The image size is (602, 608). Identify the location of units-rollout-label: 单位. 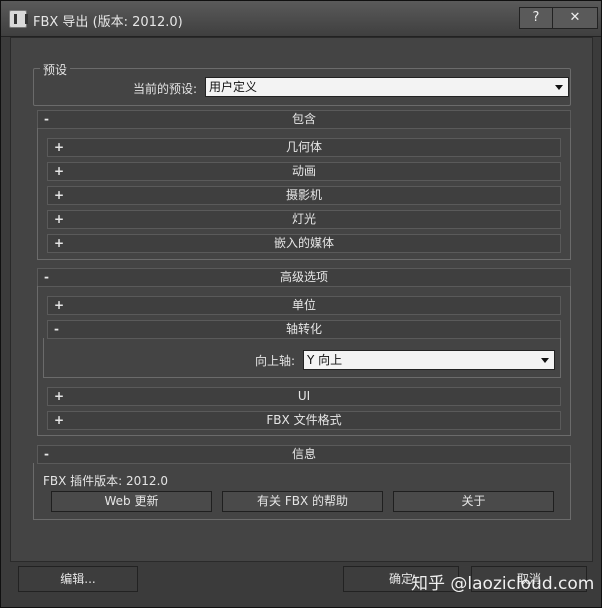
(303, 305).